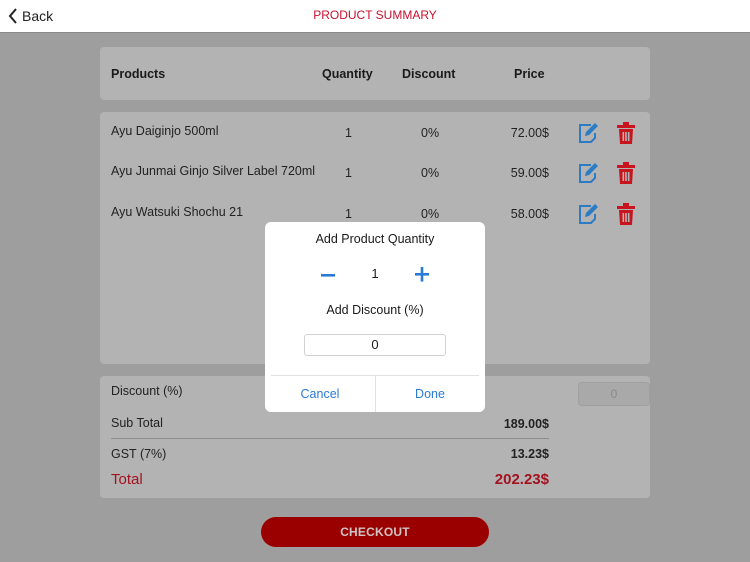 This screenshot has width=750, height=562. What do you see at coordinates (526, 424) in the screenshot?
I see `subtotal-value: 189.00$` at bounding box center [526, 424].